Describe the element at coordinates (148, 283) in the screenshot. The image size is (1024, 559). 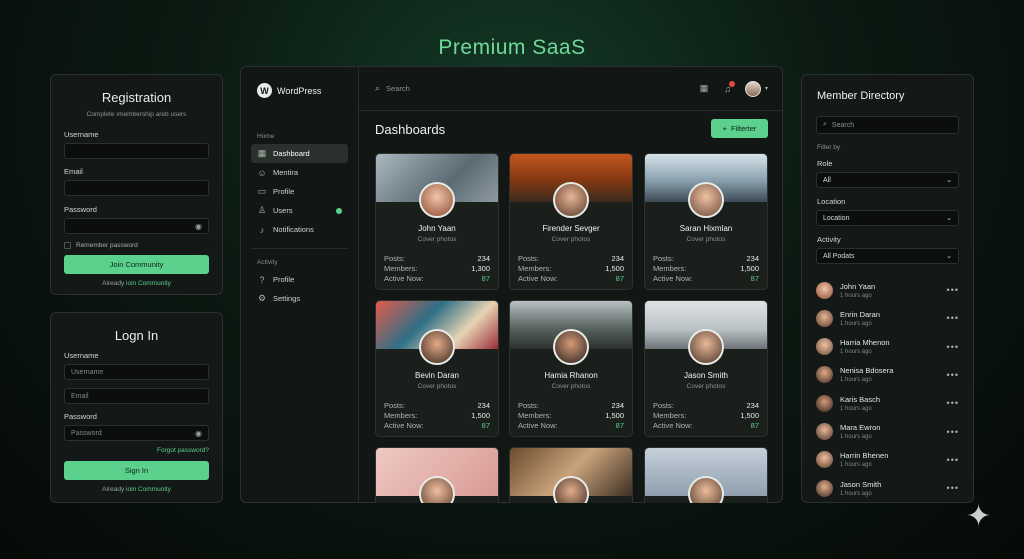
I see `join-link: ioin Community` at that location.